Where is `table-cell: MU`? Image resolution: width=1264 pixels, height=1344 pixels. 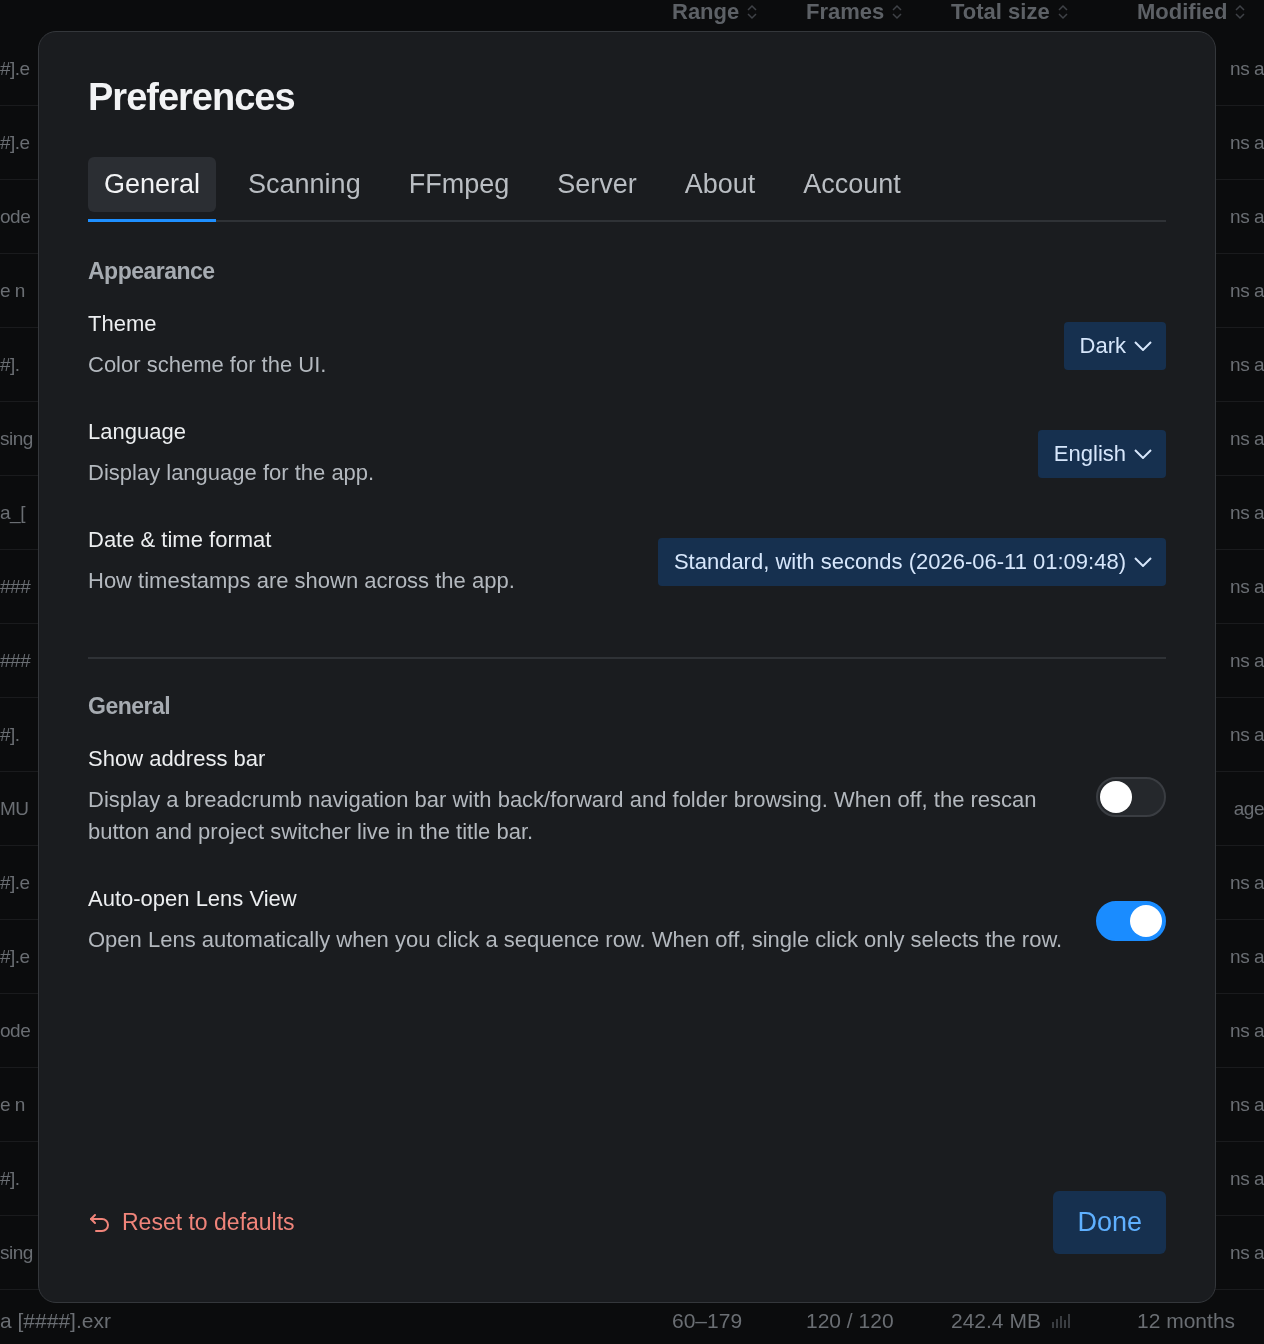 table-cell: MU is located at coordinates (14, 808).